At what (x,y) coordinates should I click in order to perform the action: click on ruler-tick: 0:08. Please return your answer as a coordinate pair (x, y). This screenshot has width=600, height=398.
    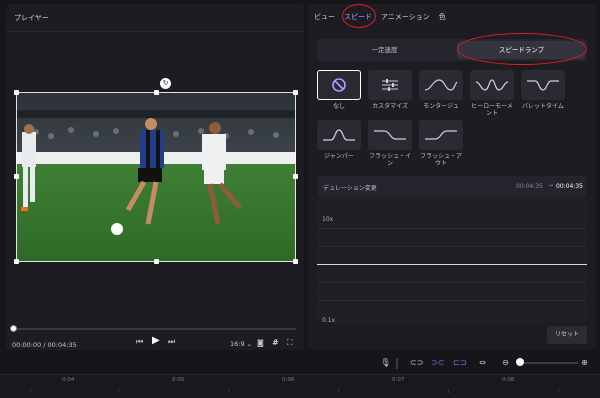
    Looking at the image, I should click on (508, 380).